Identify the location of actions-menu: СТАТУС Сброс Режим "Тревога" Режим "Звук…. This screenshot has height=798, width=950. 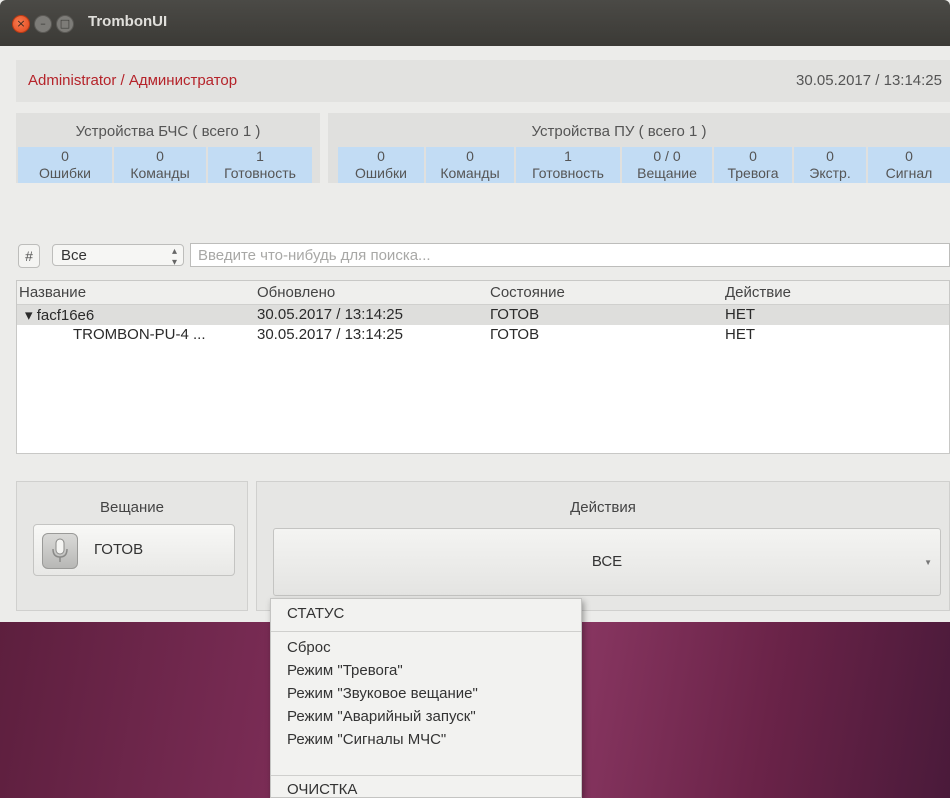
(426, 698).